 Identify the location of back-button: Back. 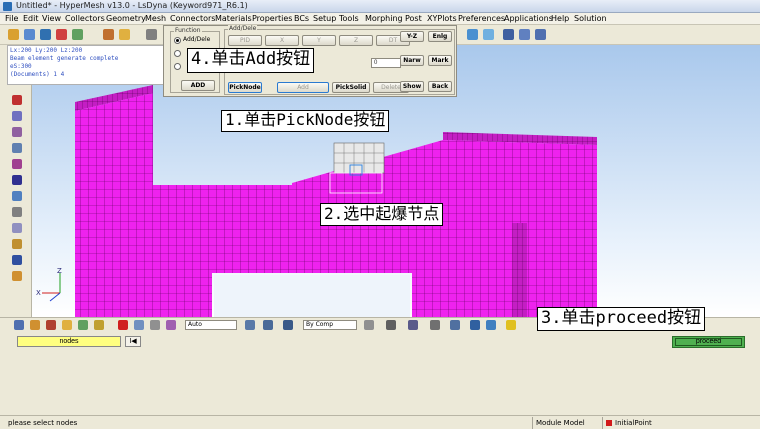
(440, 86).